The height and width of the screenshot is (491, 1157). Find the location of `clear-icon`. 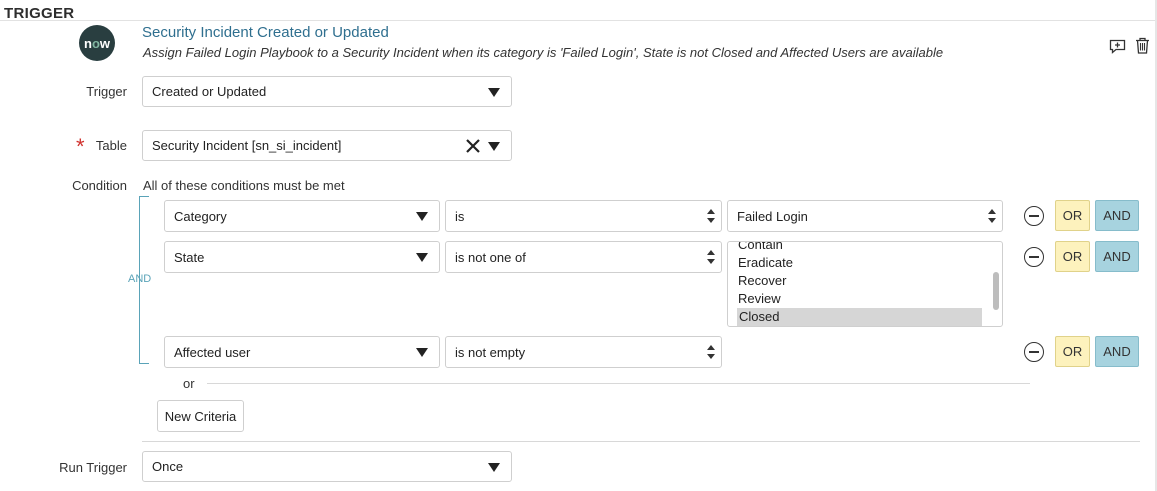

clear-icon is located at coordinates (473, 146).